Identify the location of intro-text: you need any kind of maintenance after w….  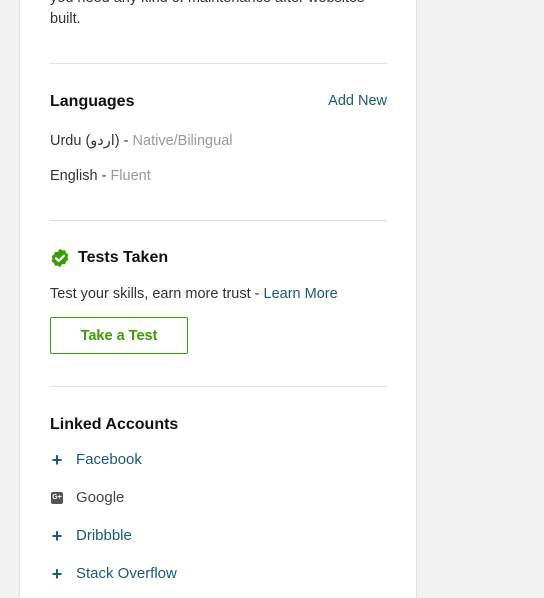
(207, 13).